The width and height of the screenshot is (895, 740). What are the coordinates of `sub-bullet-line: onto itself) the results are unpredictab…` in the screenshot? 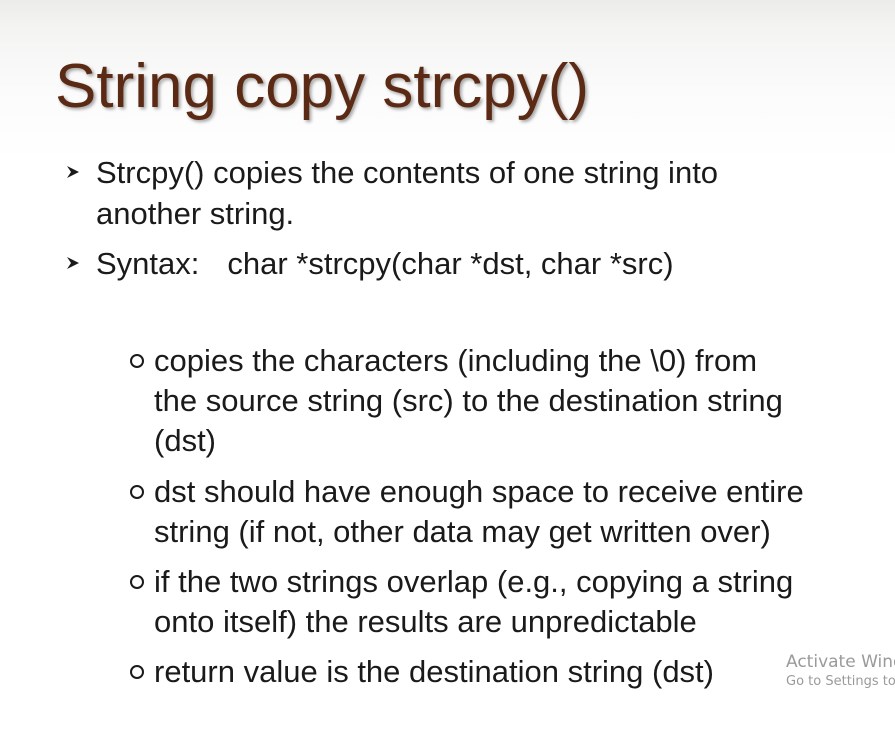 It's located at (425, 621).